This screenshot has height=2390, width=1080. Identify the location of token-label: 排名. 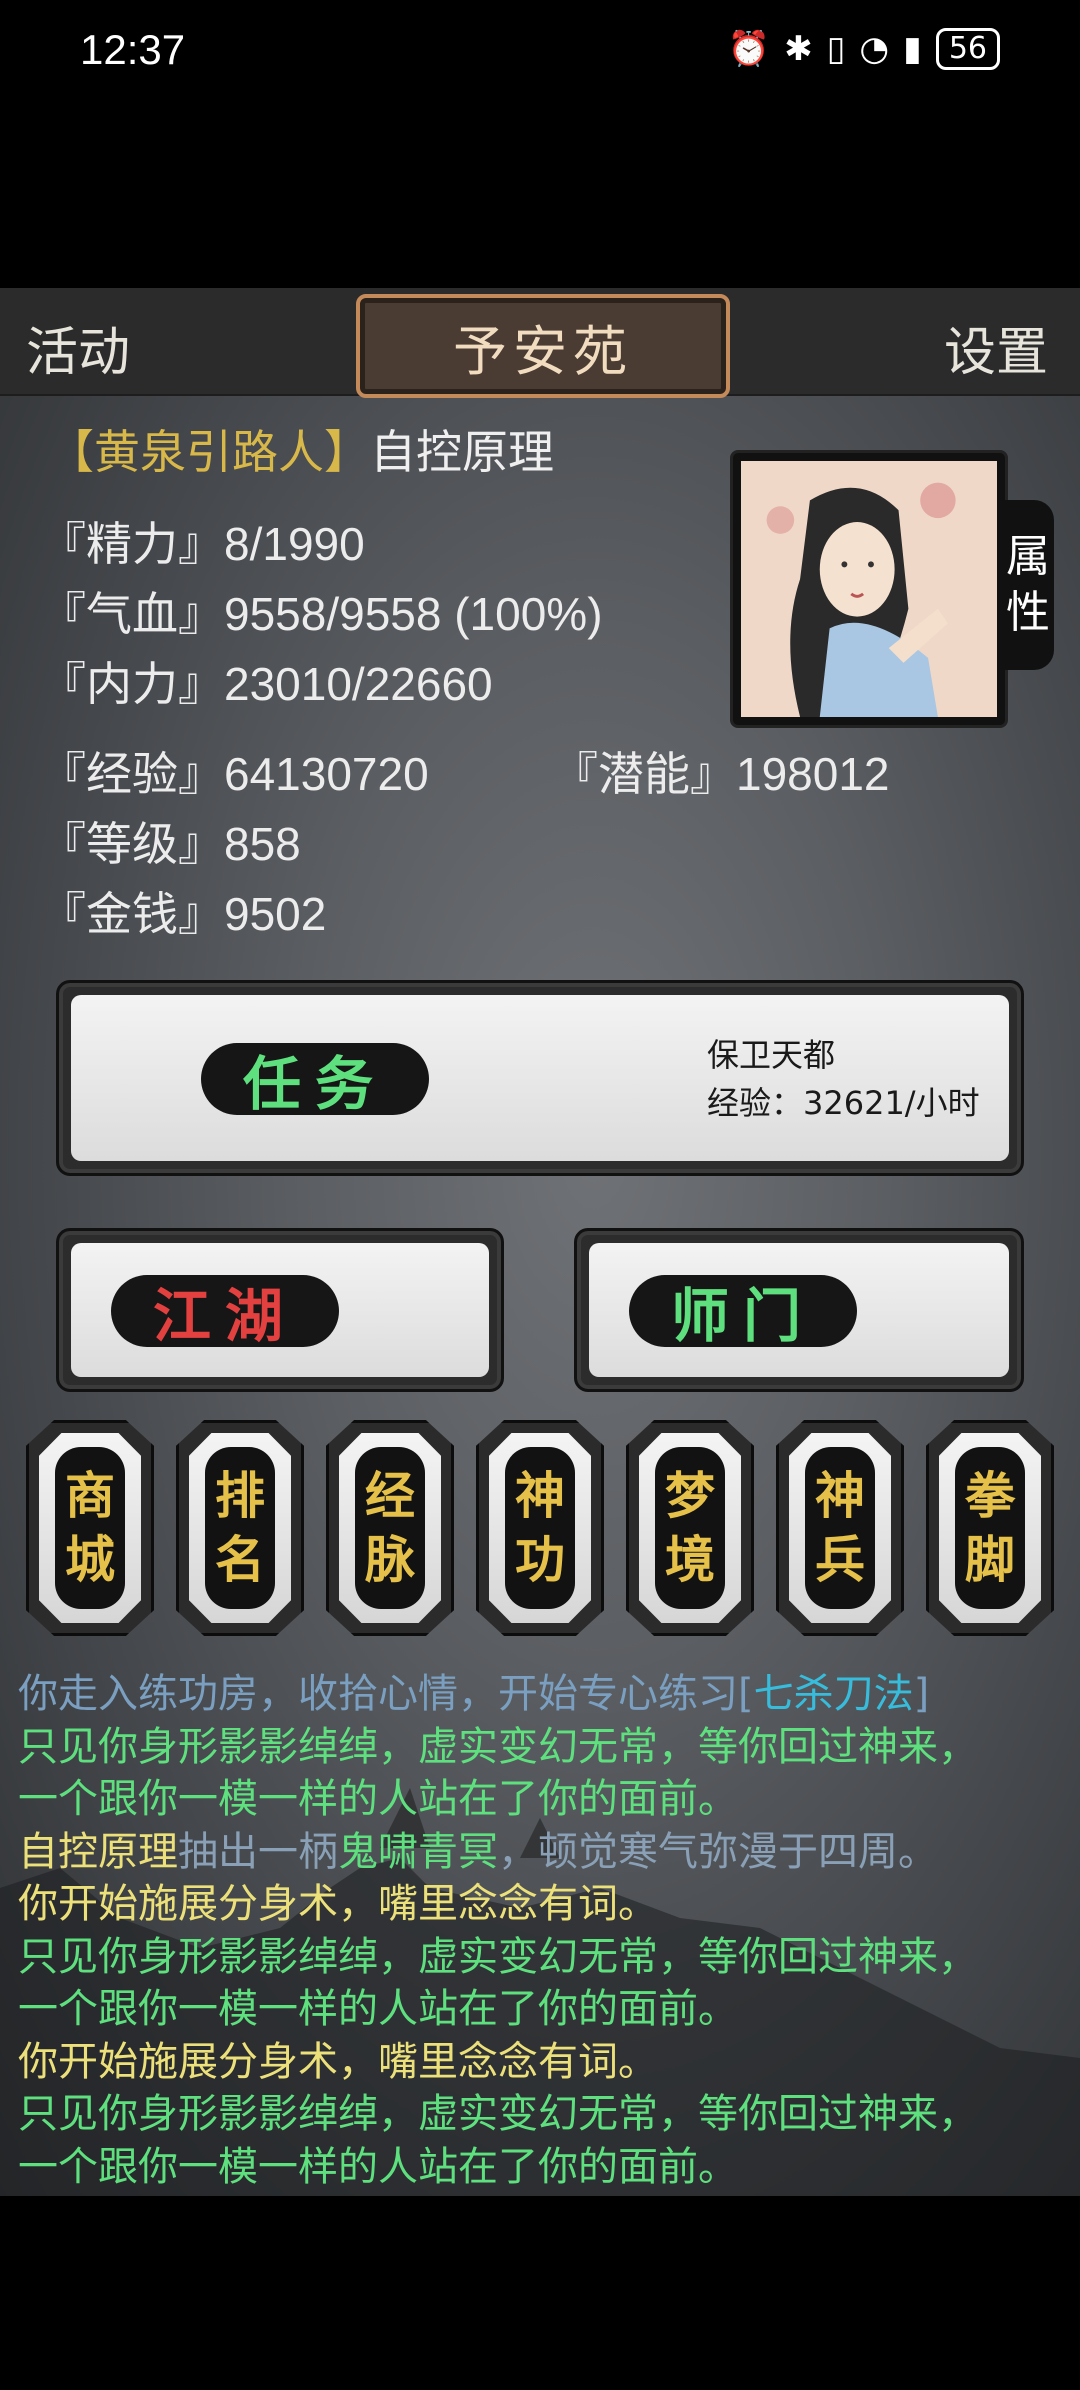
(240, 1528).